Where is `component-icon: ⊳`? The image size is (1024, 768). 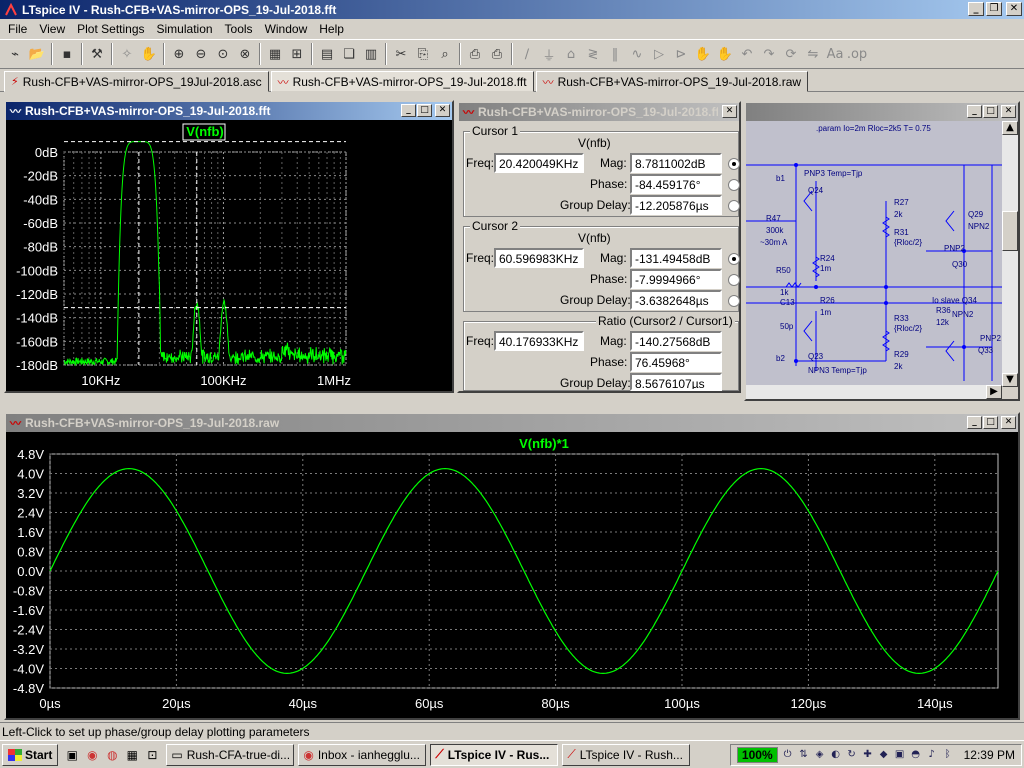 component-icon: ⊳ is located at coordinates (681, 54).